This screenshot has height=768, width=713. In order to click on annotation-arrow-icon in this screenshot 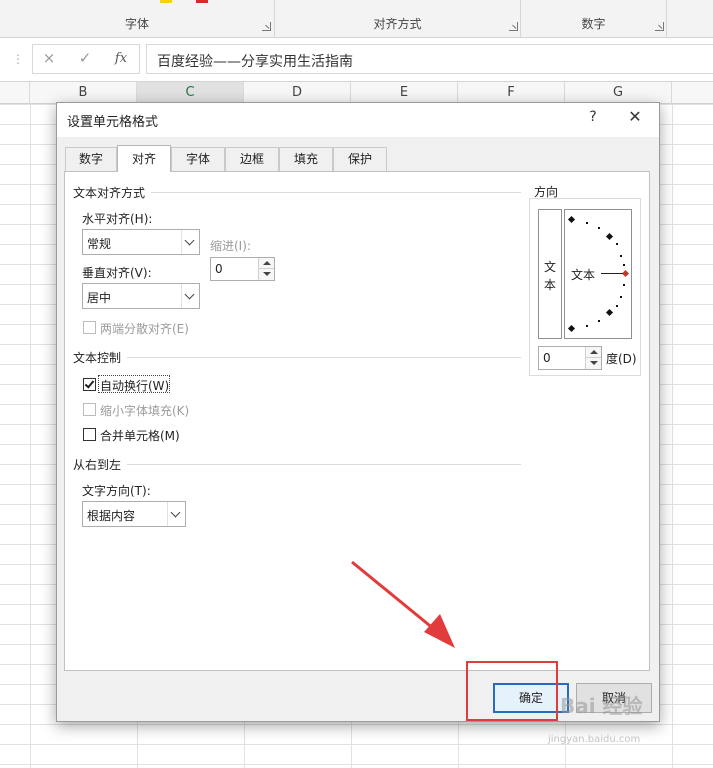, I will do `click(403, 604)`.